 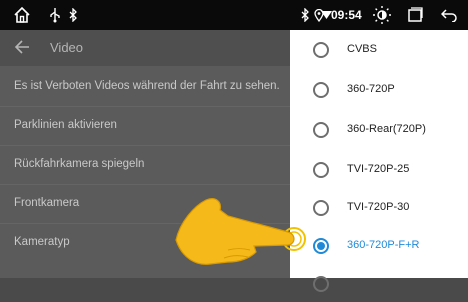 I want to click on option-label: TVI-720P-30, so click(x=378, y=207).